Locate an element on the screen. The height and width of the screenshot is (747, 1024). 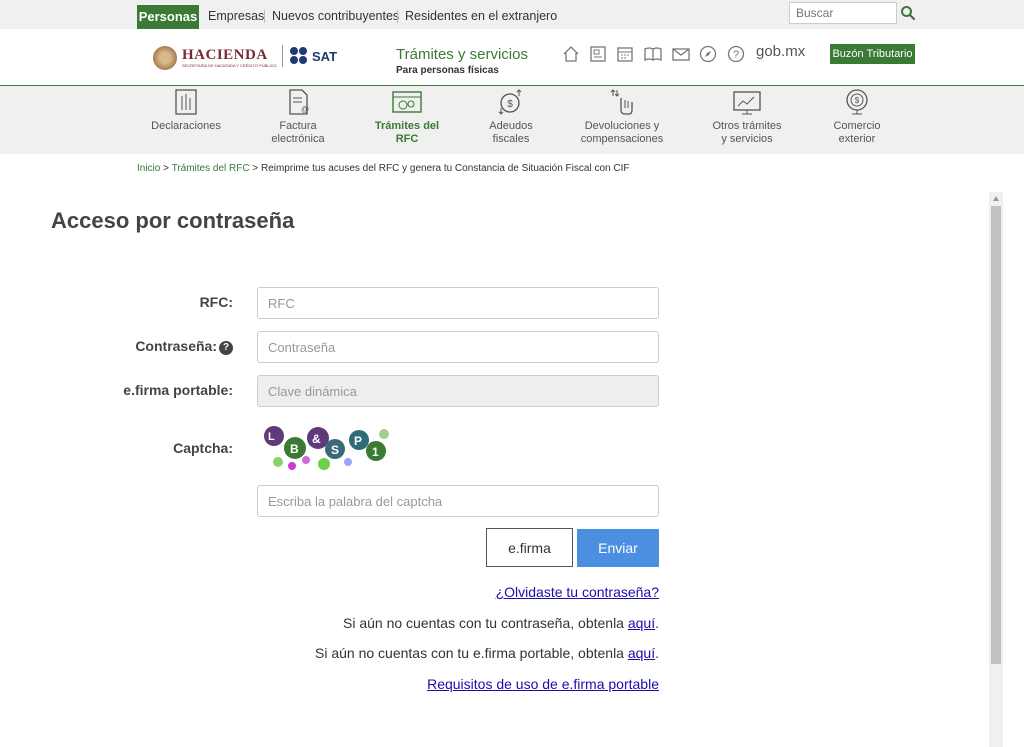
requisitos-efirma-link: Requisitos de uso de e.firma portable is located at coordinates (543, 684).